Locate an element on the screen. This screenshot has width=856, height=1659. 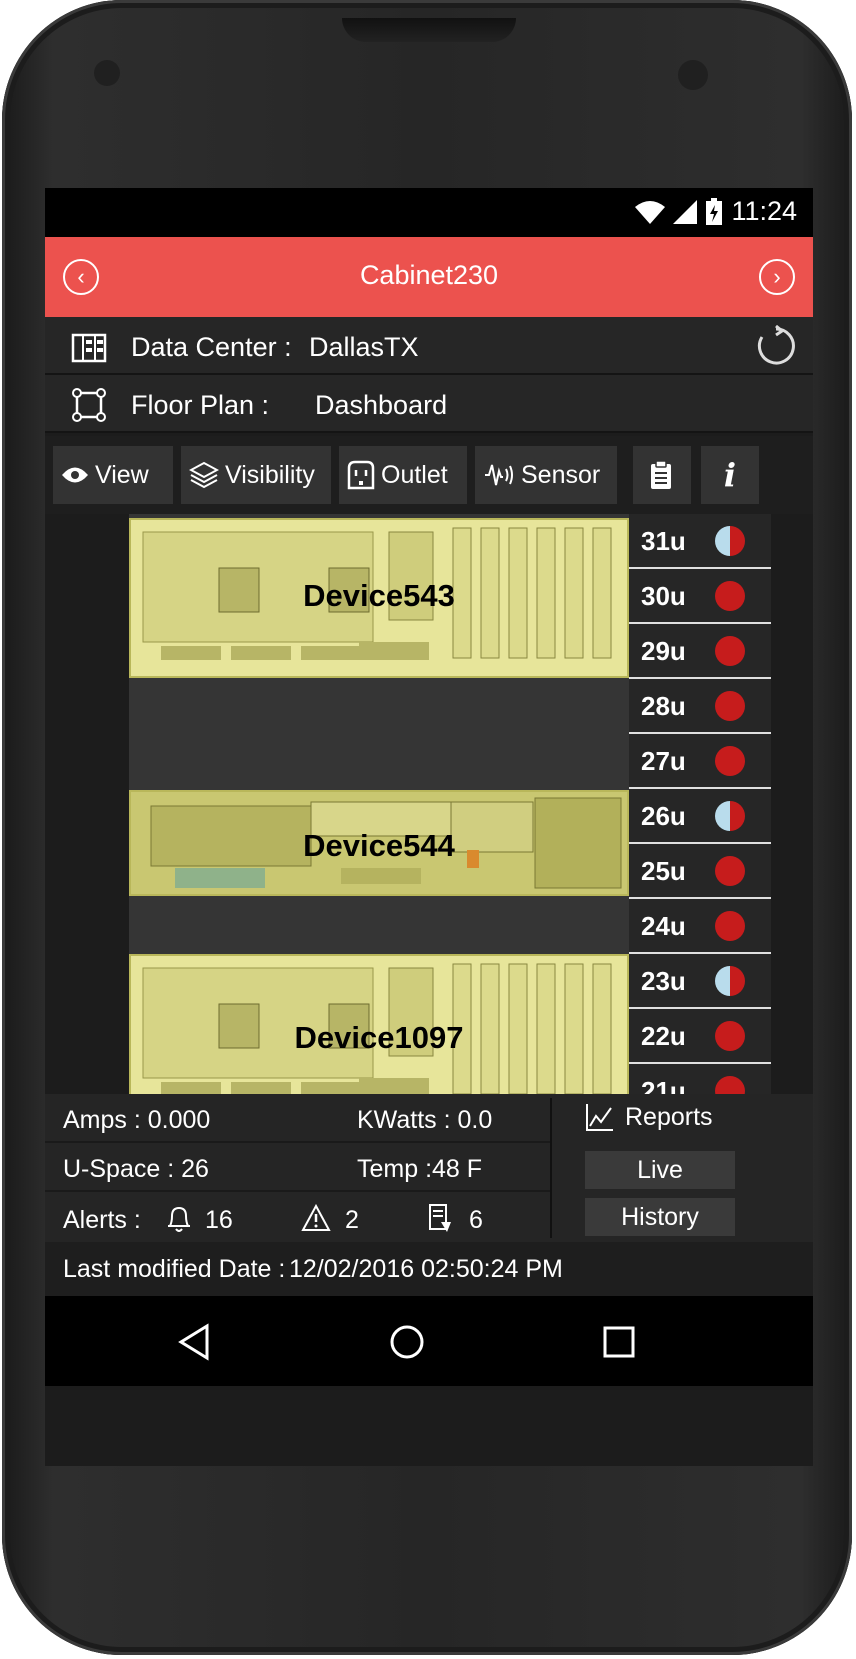
last-modified-label: Last modified Date : is located at coordinates (174, 1269).